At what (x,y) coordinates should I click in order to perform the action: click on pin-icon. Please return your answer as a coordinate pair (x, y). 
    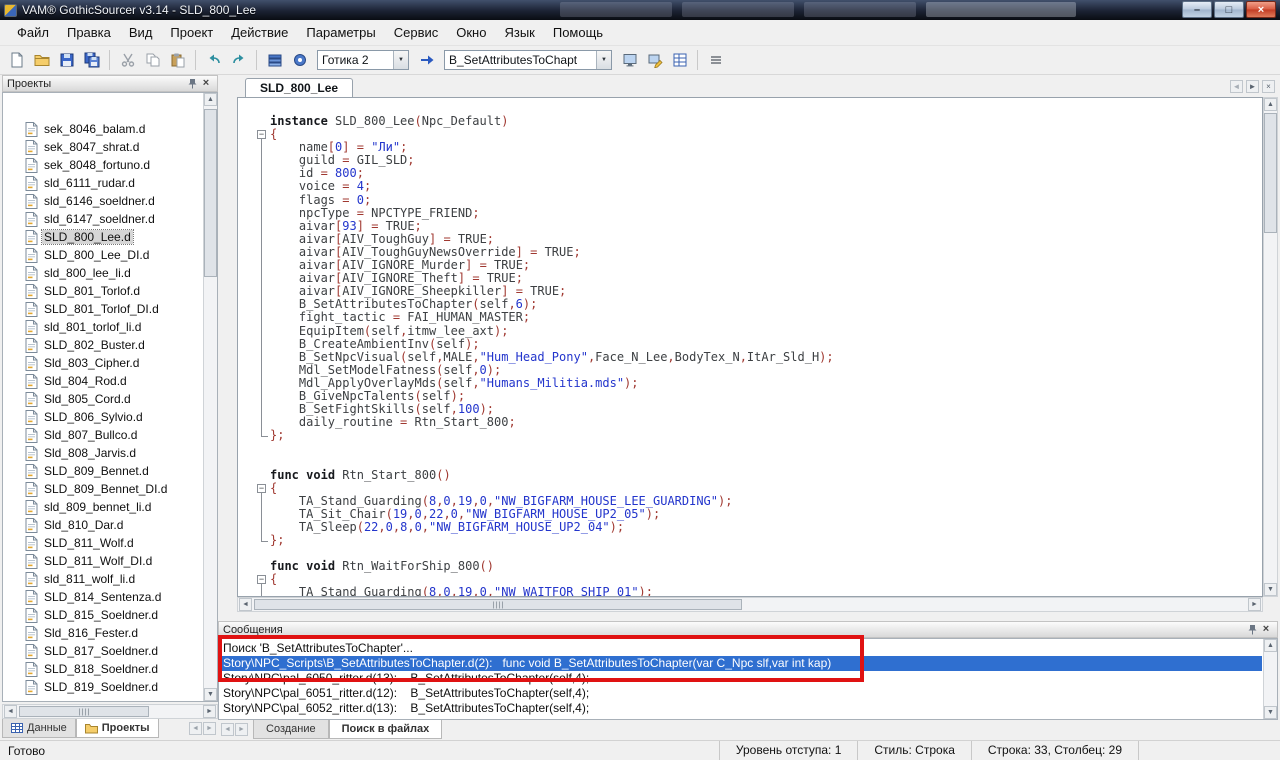
    Looking at the image, I should click on (192, 83).